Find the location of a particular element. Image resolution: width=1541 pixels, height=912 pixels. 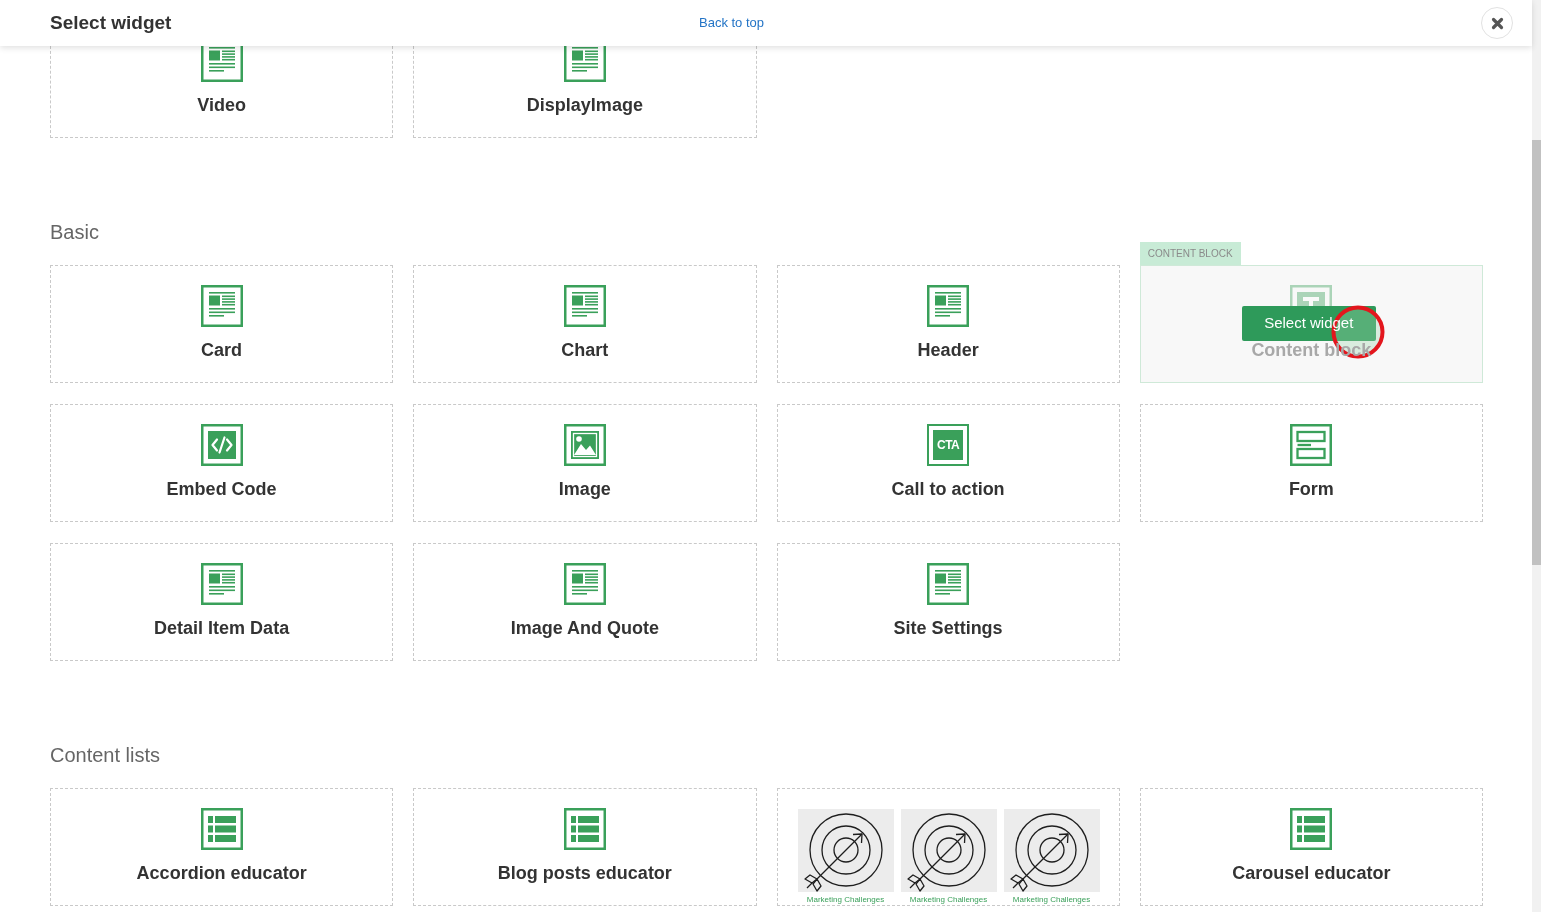

widget-tile: Accordion educator is located at coordinates (222, 847).